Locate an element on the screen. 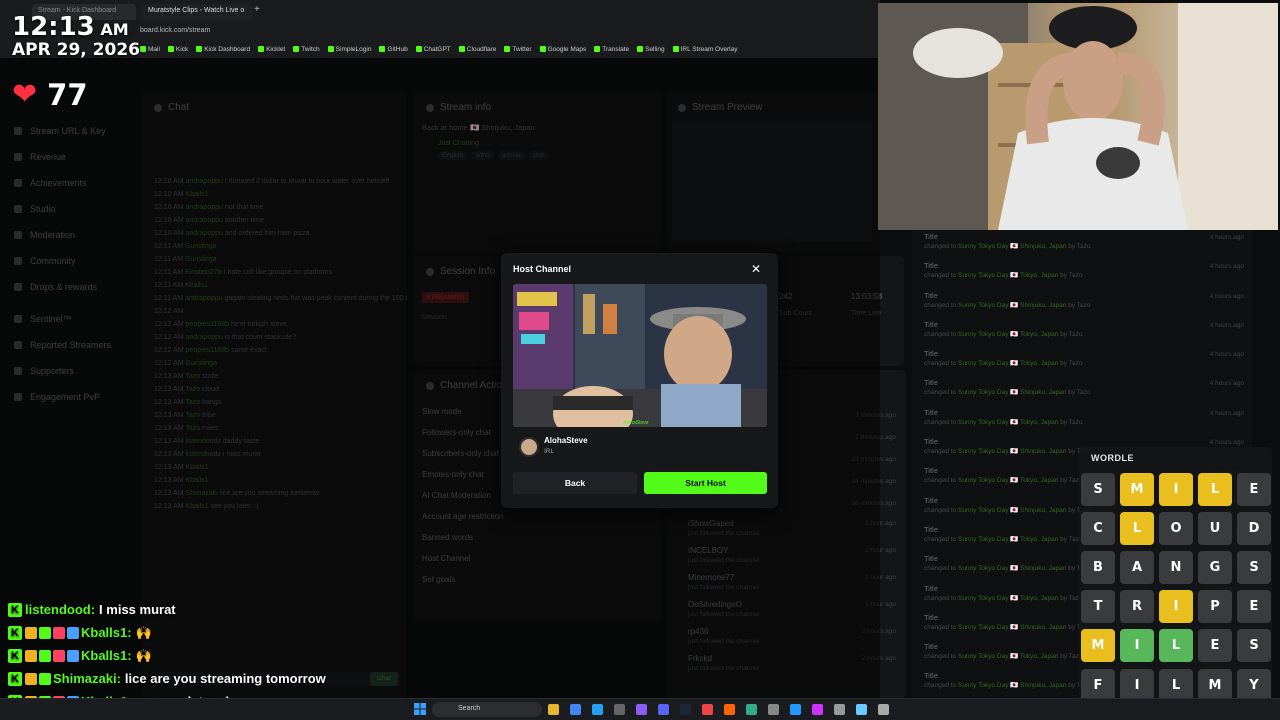  heart-rate-overlay: ❤ 77 is located at coordinates (50, 95).